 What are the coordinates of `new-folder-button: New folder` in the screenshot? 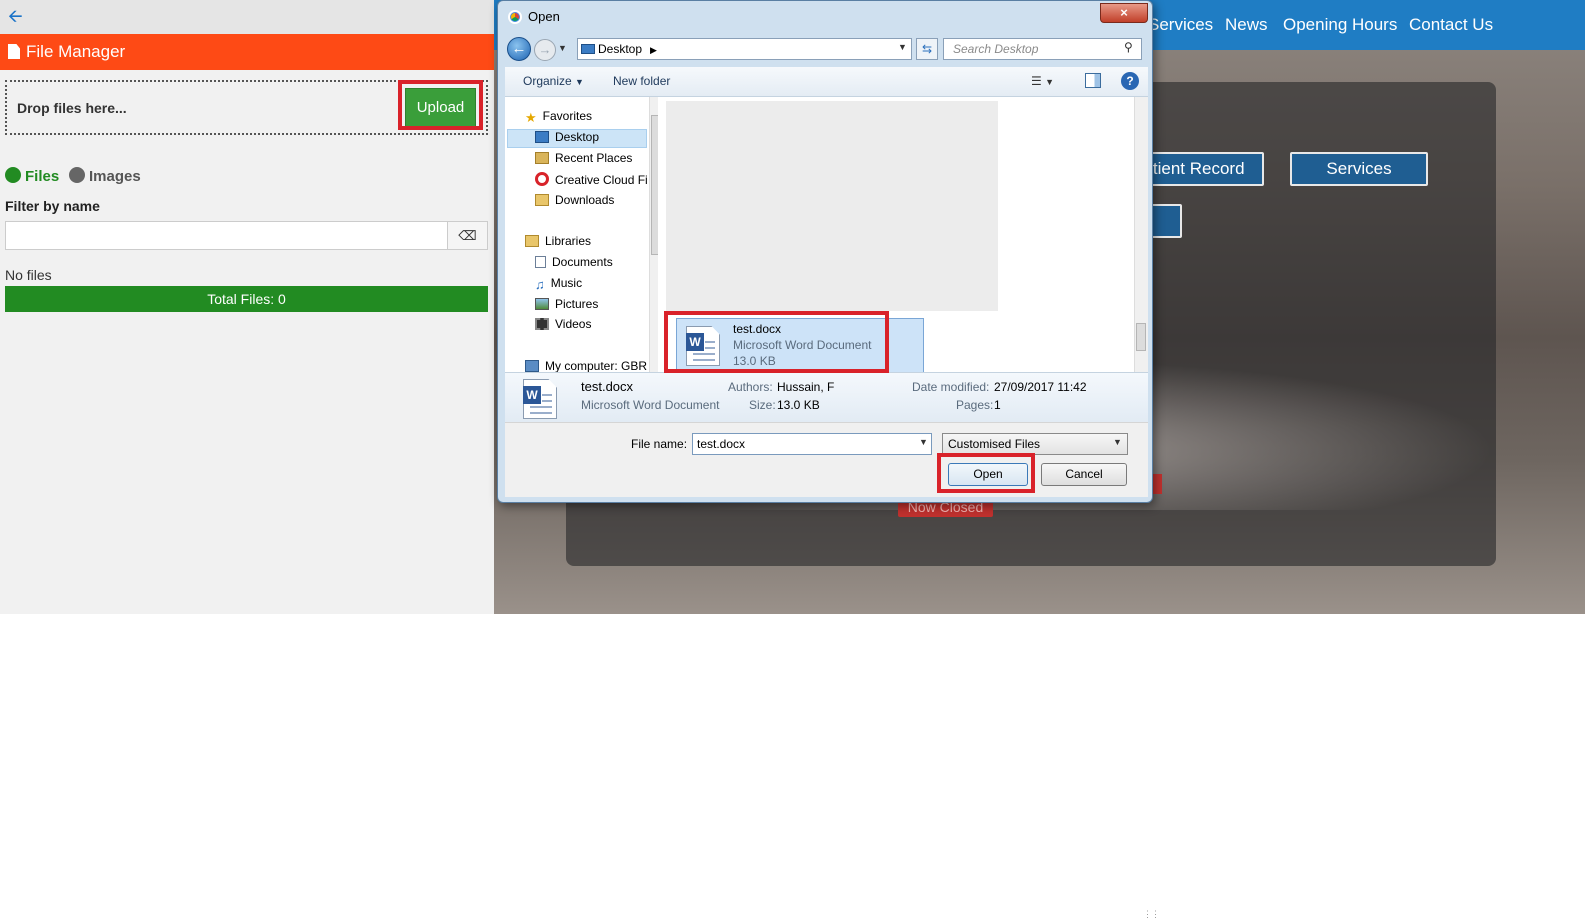 It's located at (641, 81).